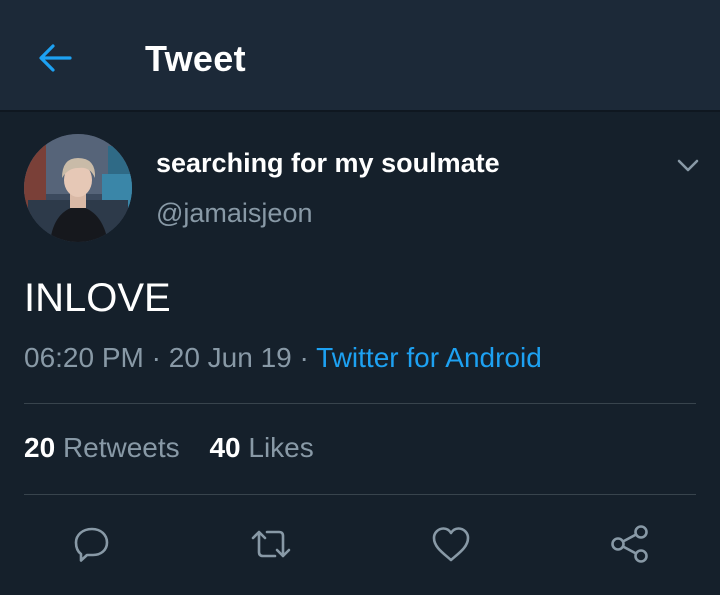  I want to click on back-button, so click(56, 58).